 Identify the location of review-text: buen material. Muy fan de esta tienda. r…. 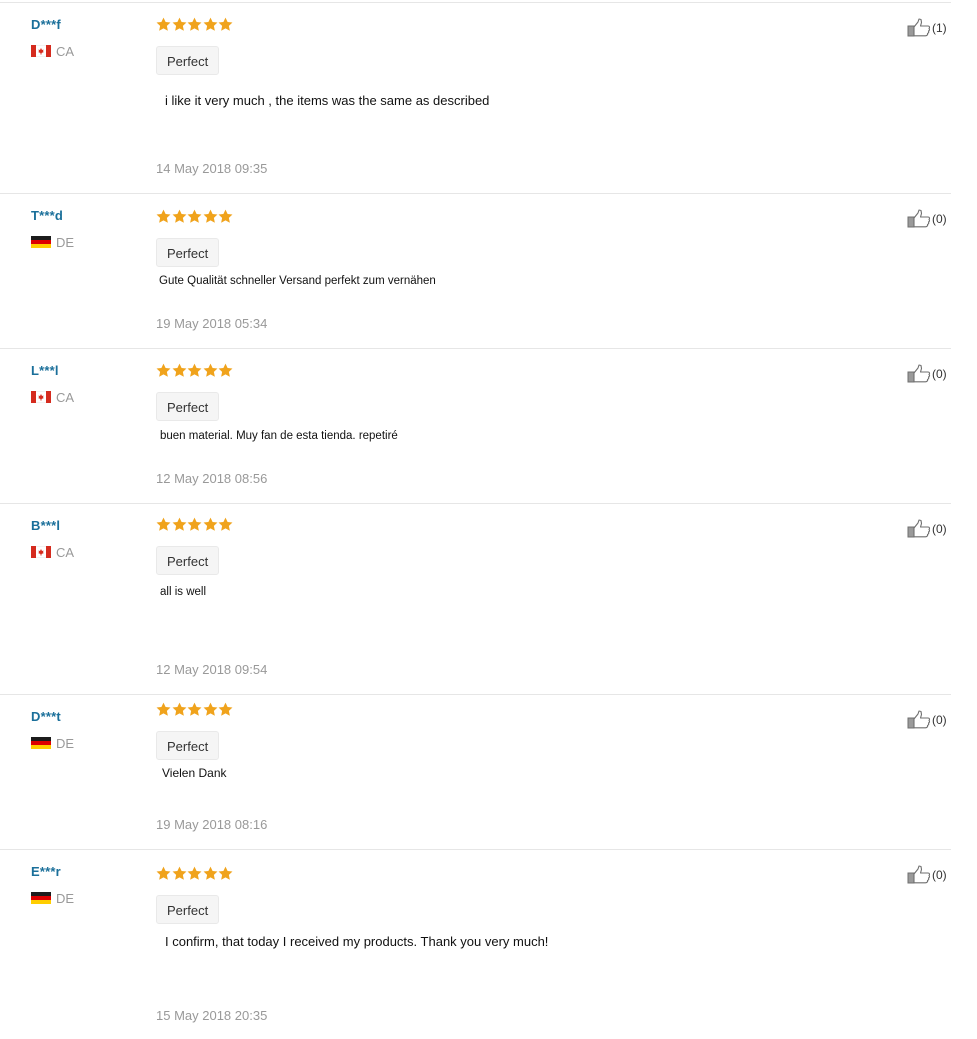
(279, 436).